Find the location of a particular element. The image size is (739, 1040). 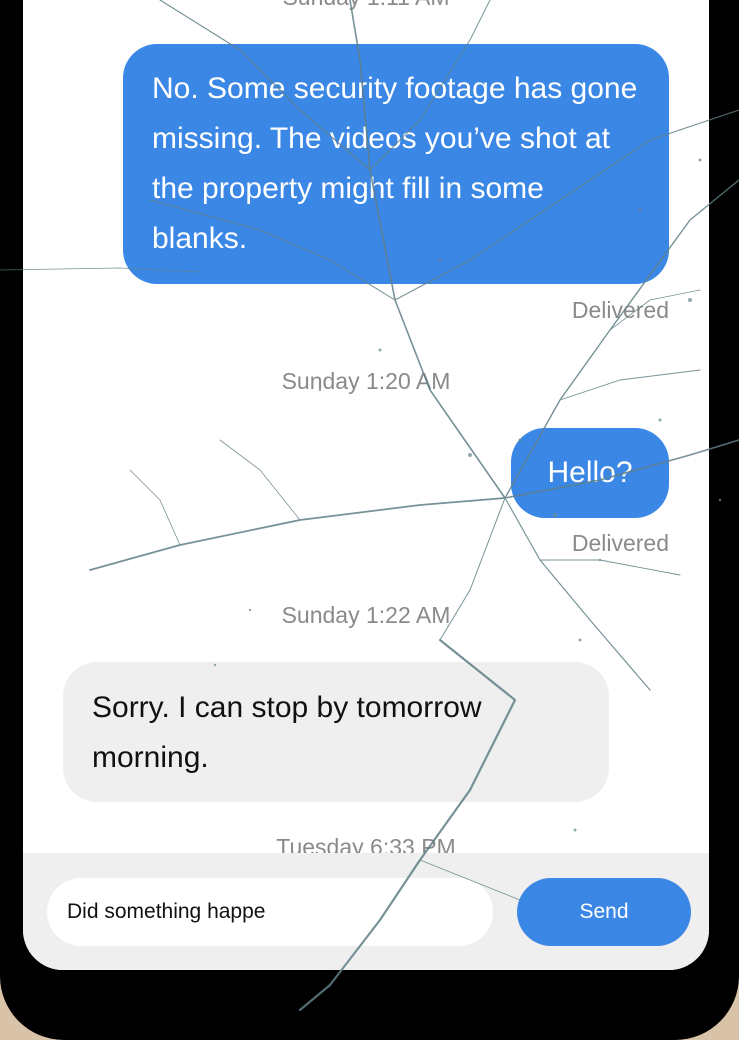

timestamp: Sunday 1:20 AM is located at coordinates (366, 381).